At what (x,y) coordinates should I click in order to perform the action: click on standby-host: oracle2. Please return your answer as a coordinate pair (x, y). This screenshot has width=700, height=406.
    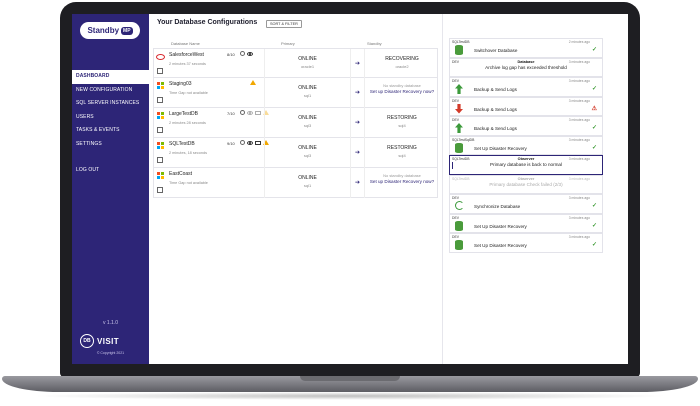
    Looking at the image, I should click on (402, 66).